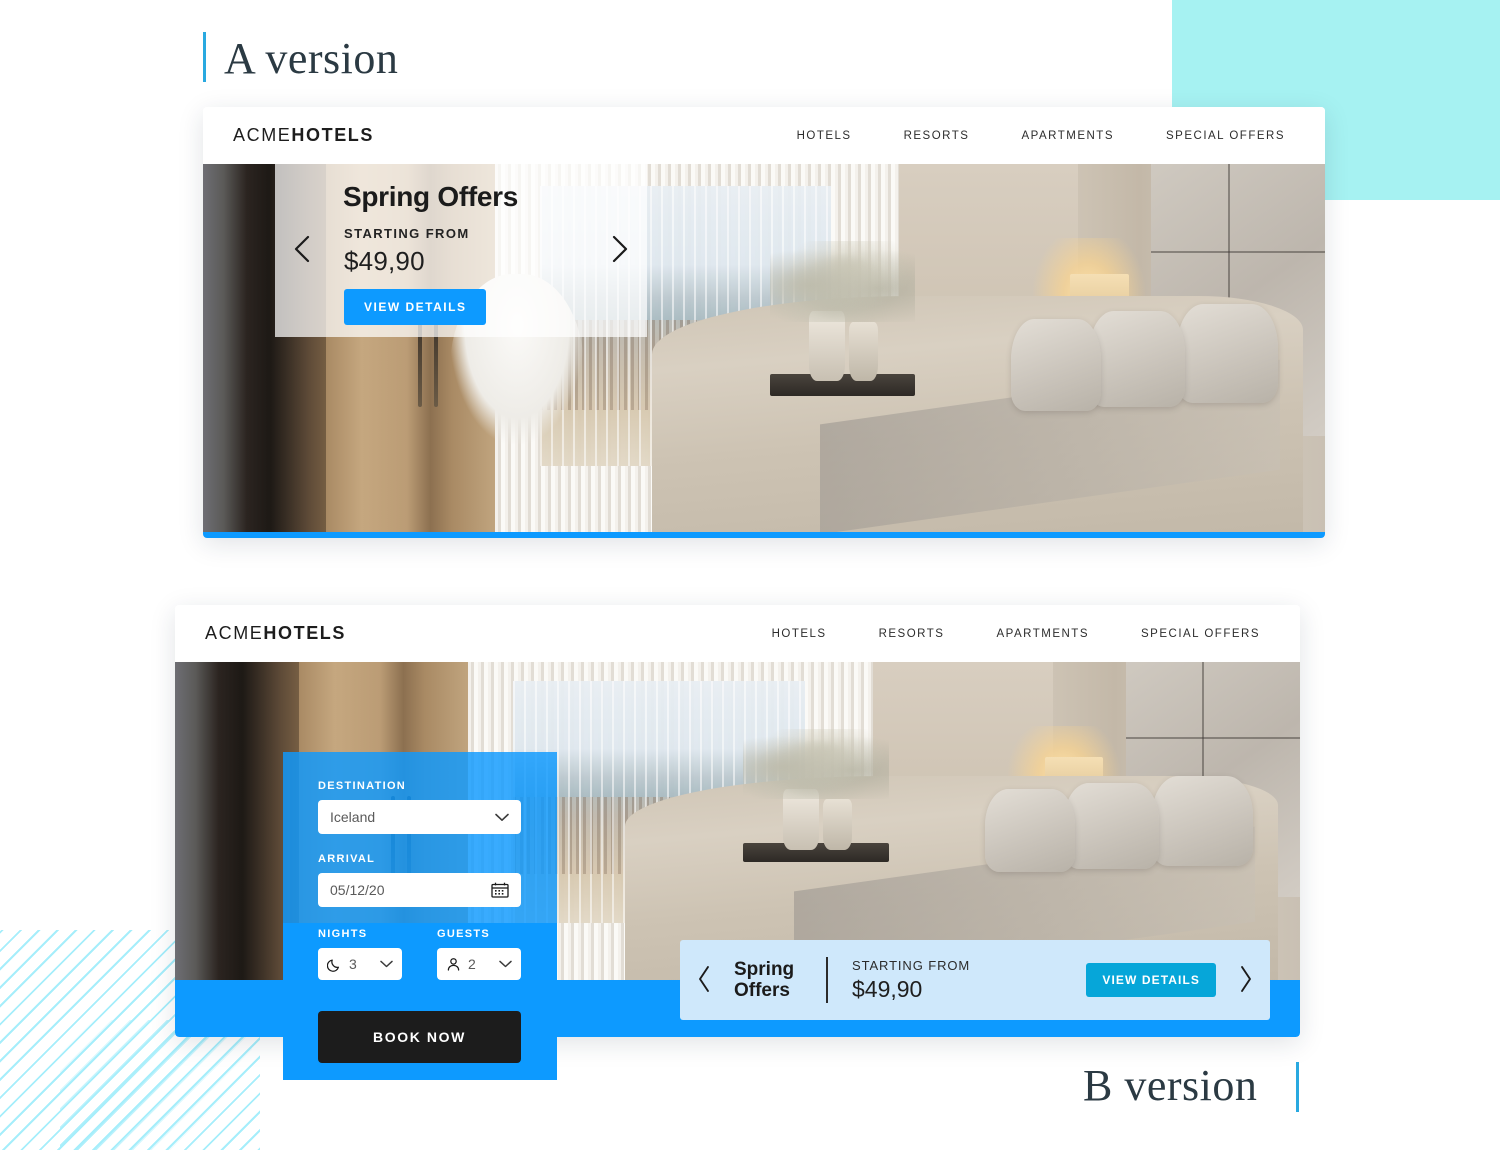 This screenshot has width=1500, height=1150. I want to click on caption-b-version: B version, so click(1170, 1085).